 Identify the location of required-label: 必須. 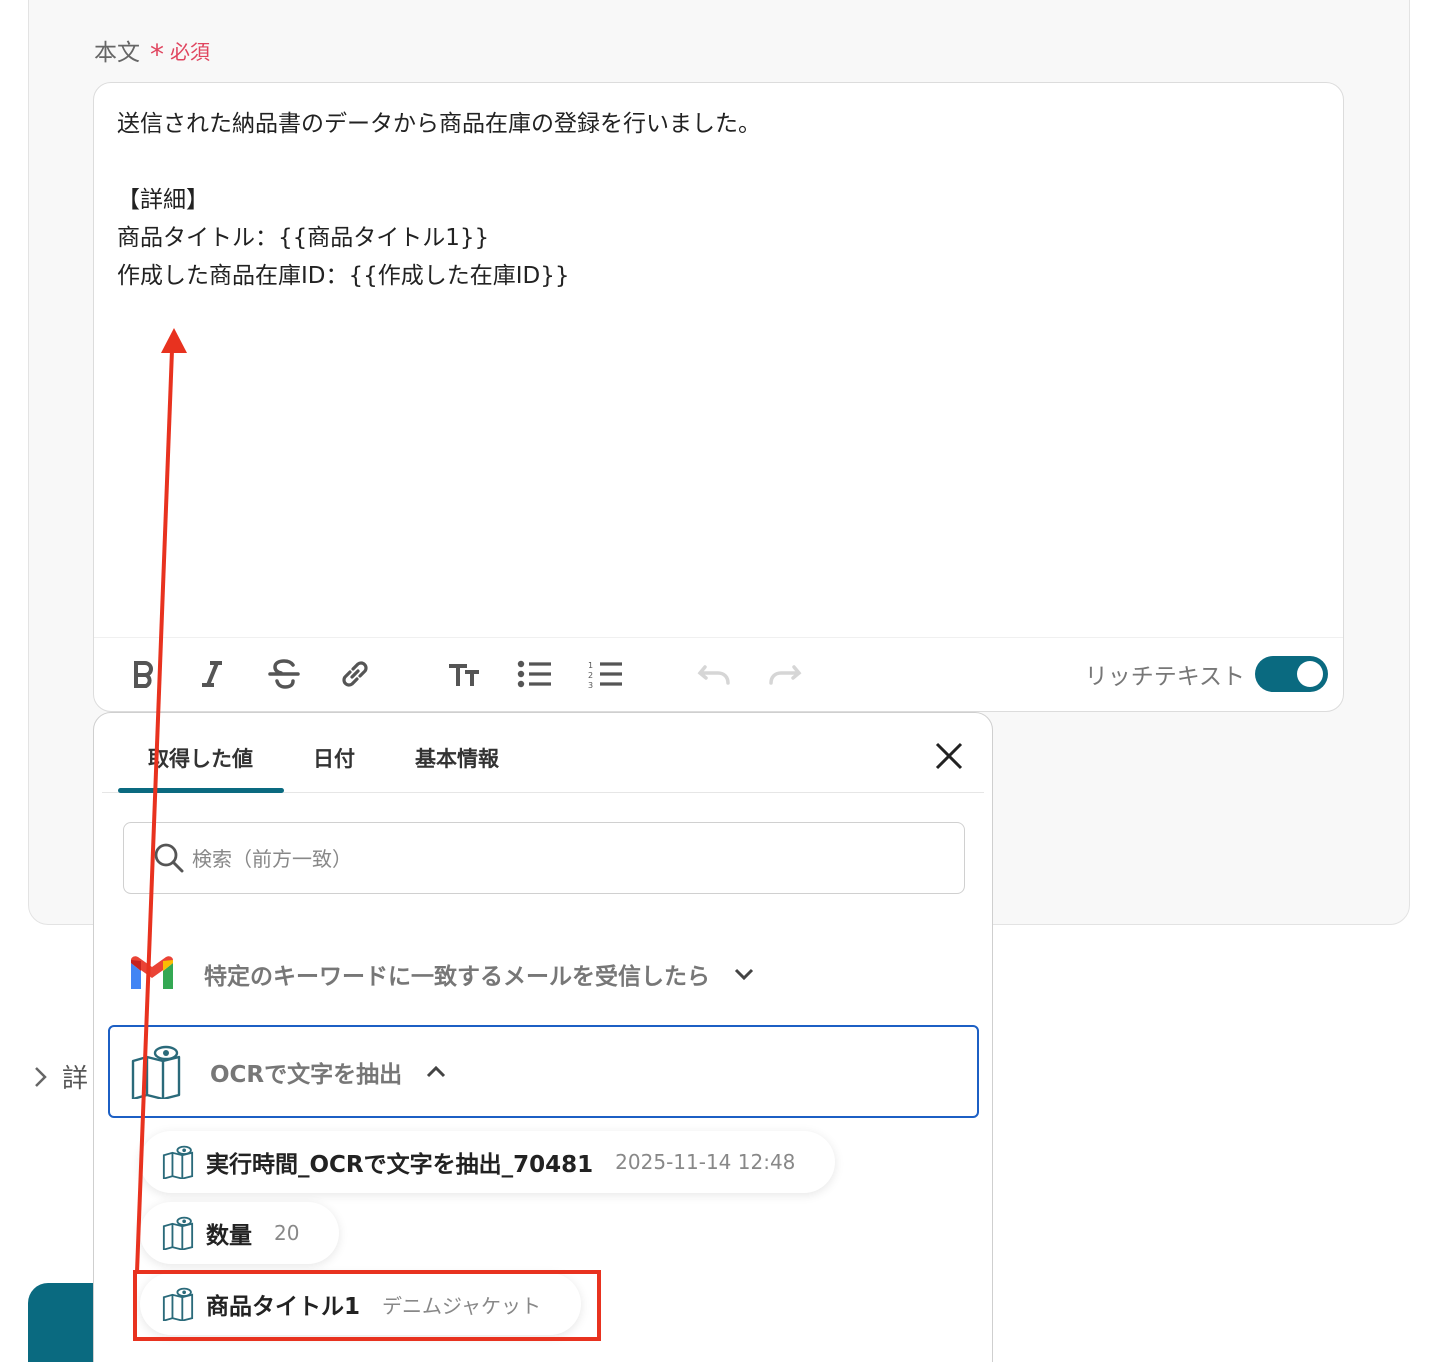
(190, 52).